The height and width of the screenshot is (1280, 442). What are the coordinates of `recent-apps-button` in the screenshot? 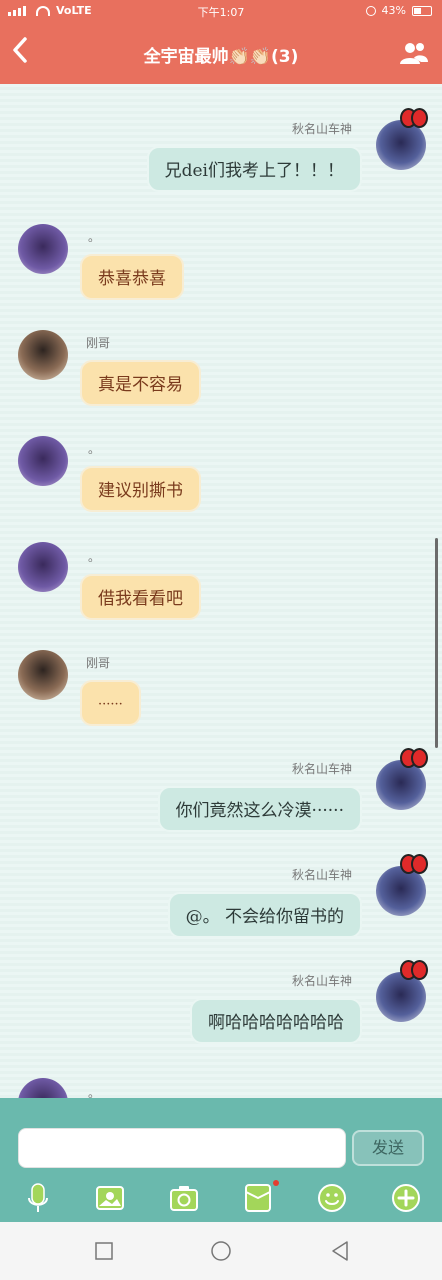 It's located at (104, 1251).